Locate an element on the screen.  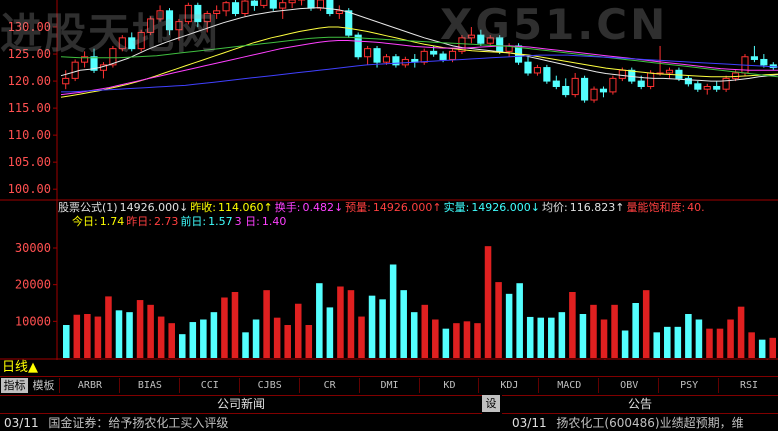
indicator-value: 昨日: is located at coordinates (139, 221).